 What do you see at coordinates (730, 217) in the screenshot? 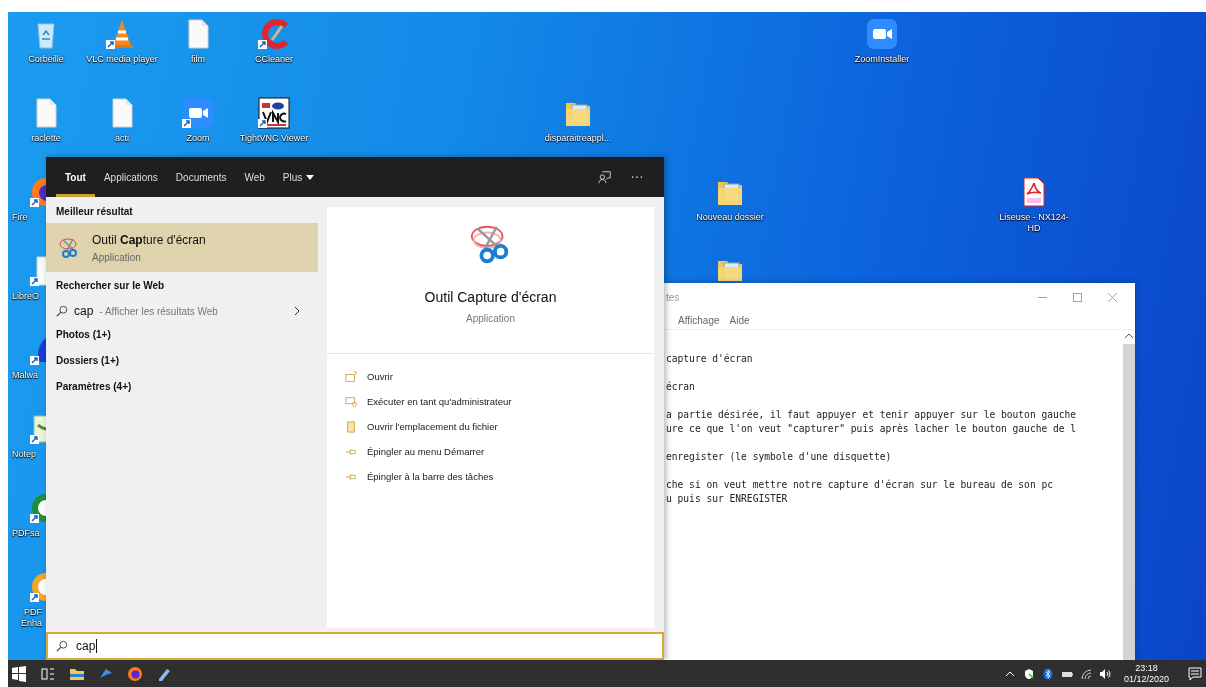
I see `icon-label: Nouveau dossier` at bounding box center [730, 217].